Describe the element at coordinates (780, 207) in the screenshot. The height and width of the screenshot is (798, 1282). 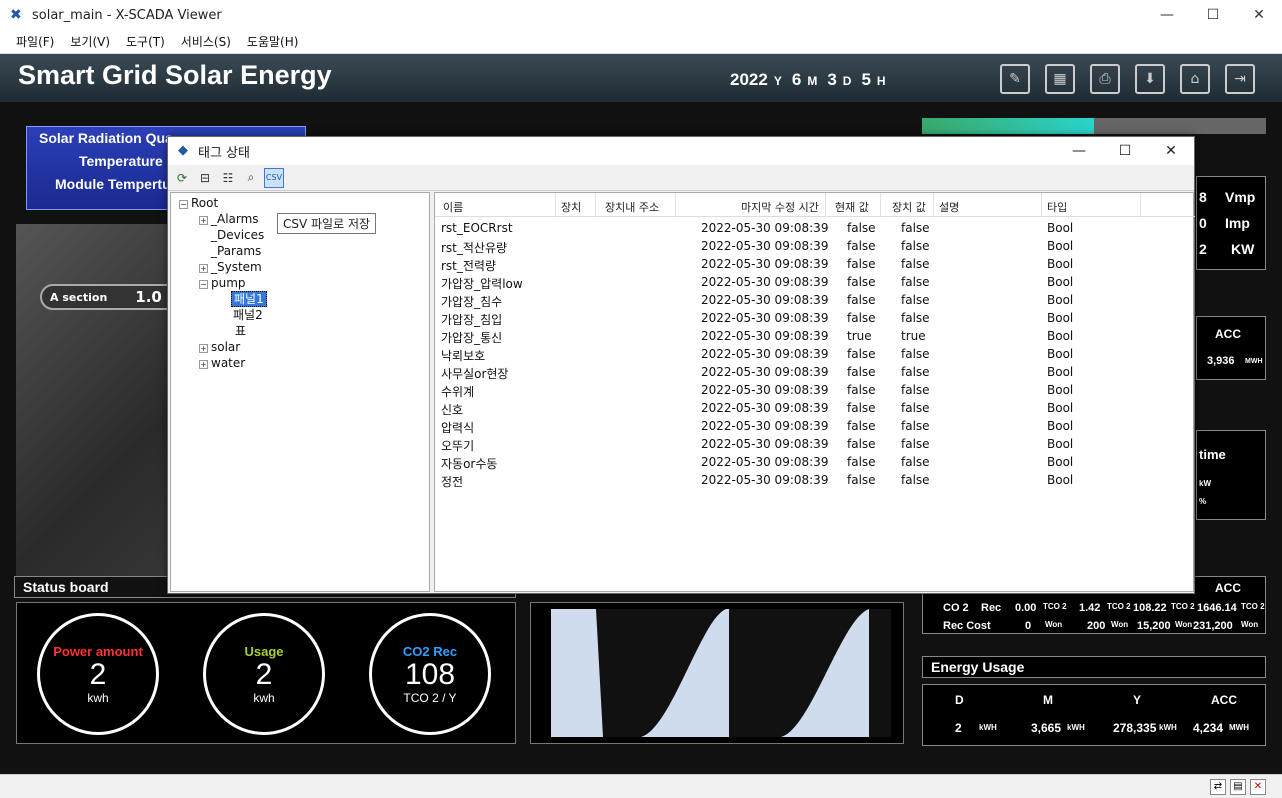
I see `col-header-time: 마지막 수정 시간` at that location.